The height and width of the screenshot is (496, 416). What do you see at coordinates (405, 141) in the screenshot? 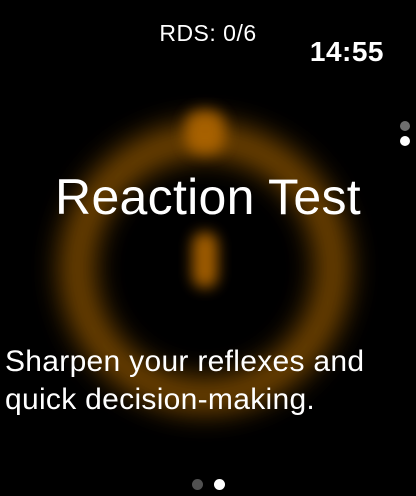
I see `vertical-page-dot-active` at bounding box center [405, 141].